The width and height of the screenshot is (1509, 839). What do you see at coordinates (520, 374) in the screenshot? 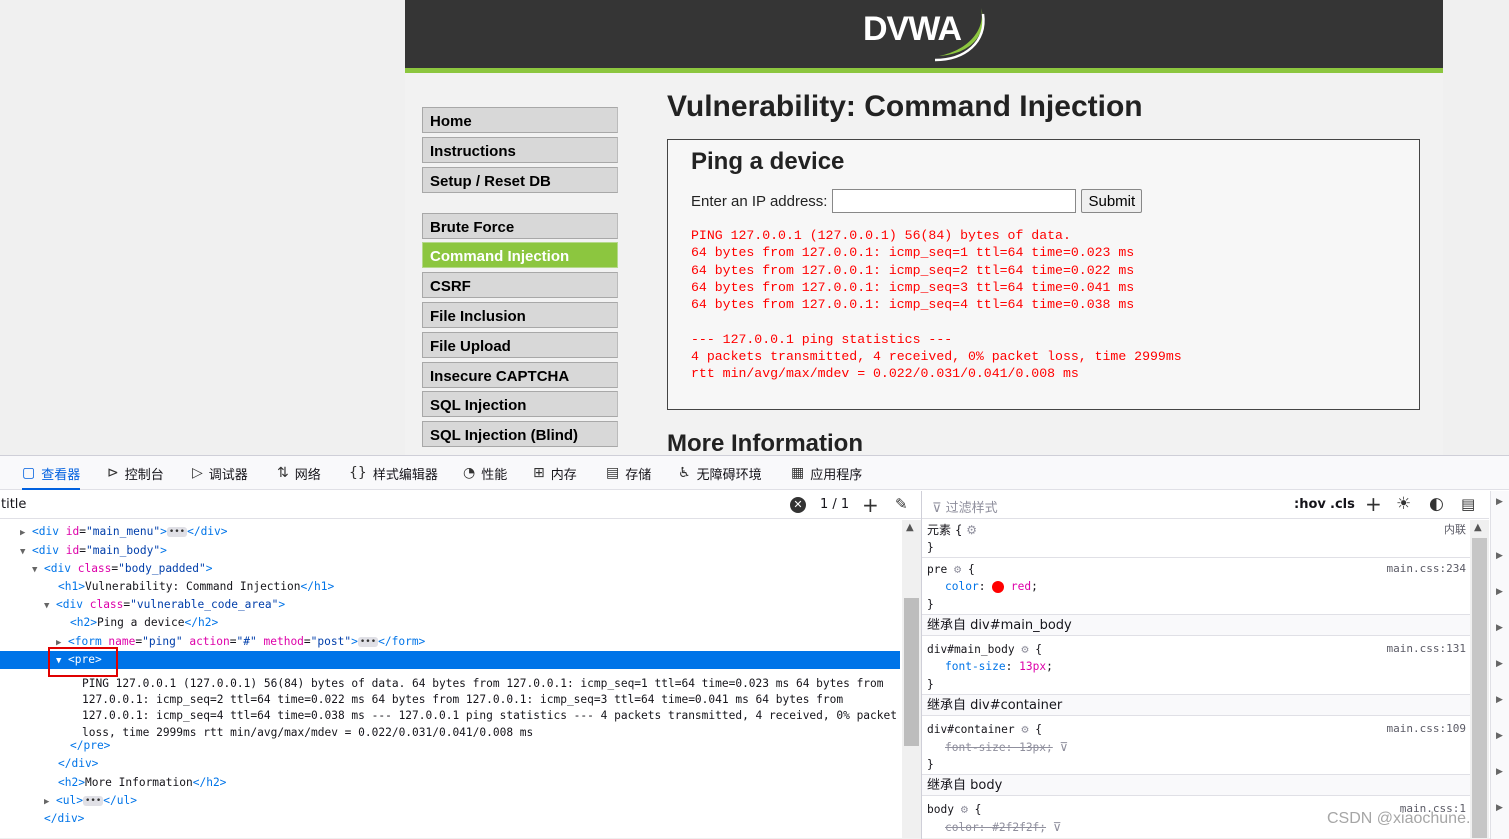
I see `menu-item-insecure-captcha: Insecure CAPTCHA` at bounding box center [520, 374].